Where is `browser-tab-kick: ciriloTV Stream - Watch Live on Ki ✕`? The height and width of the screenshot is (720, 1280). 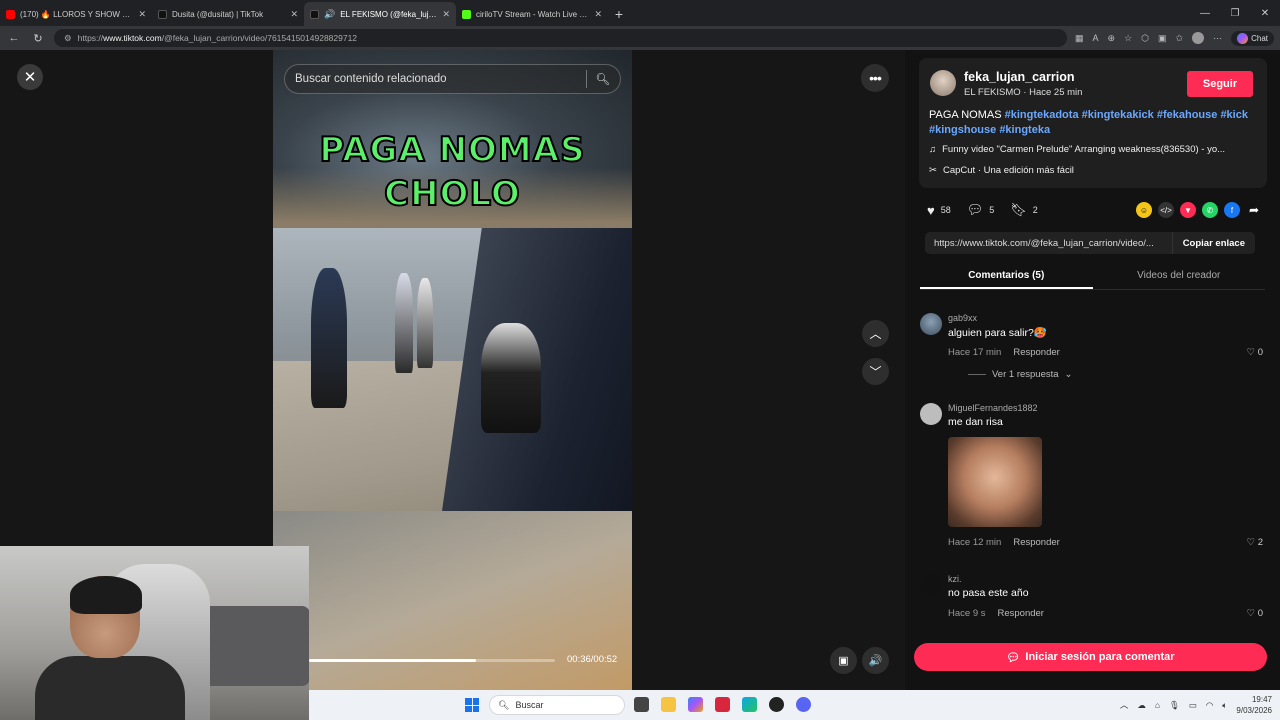 browser-tab-kick: ciriloTV Stream - Watch Live on Ki ✕ is located at coordinates (532, 14).